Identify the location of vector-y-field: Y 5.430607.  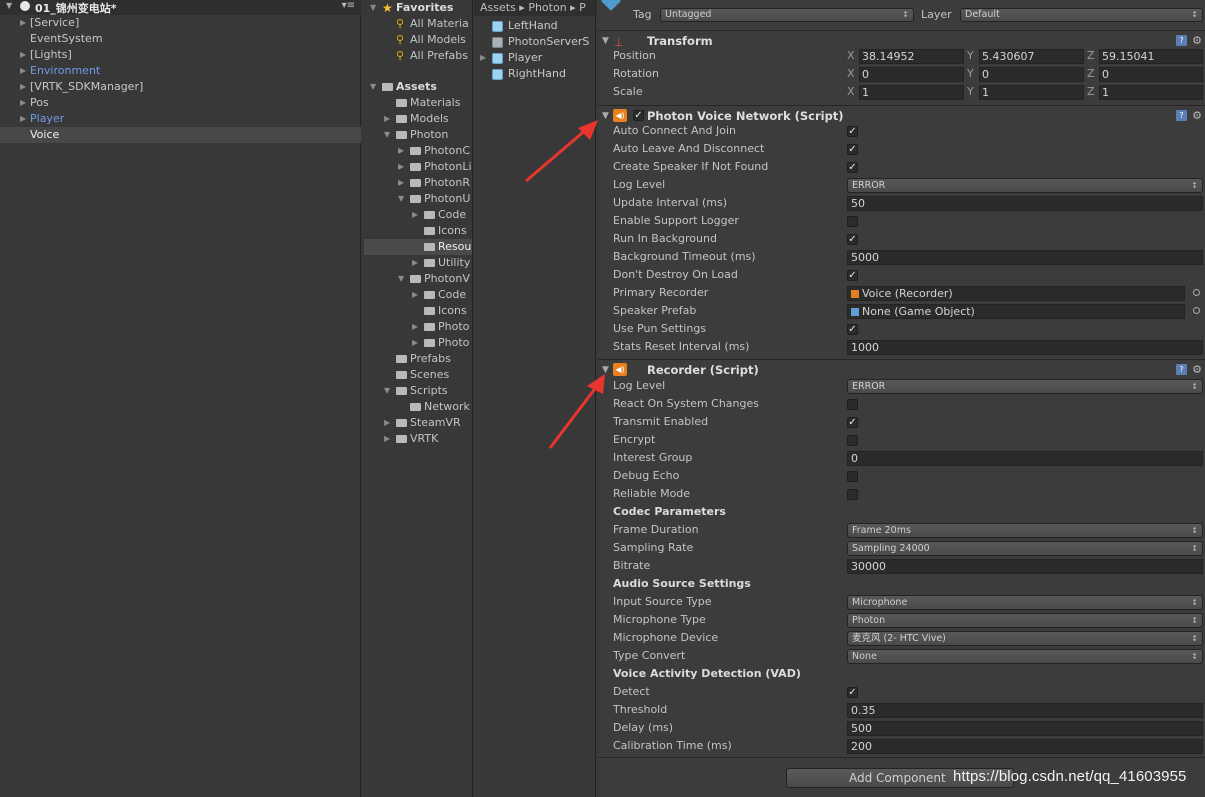
(1025, 56).